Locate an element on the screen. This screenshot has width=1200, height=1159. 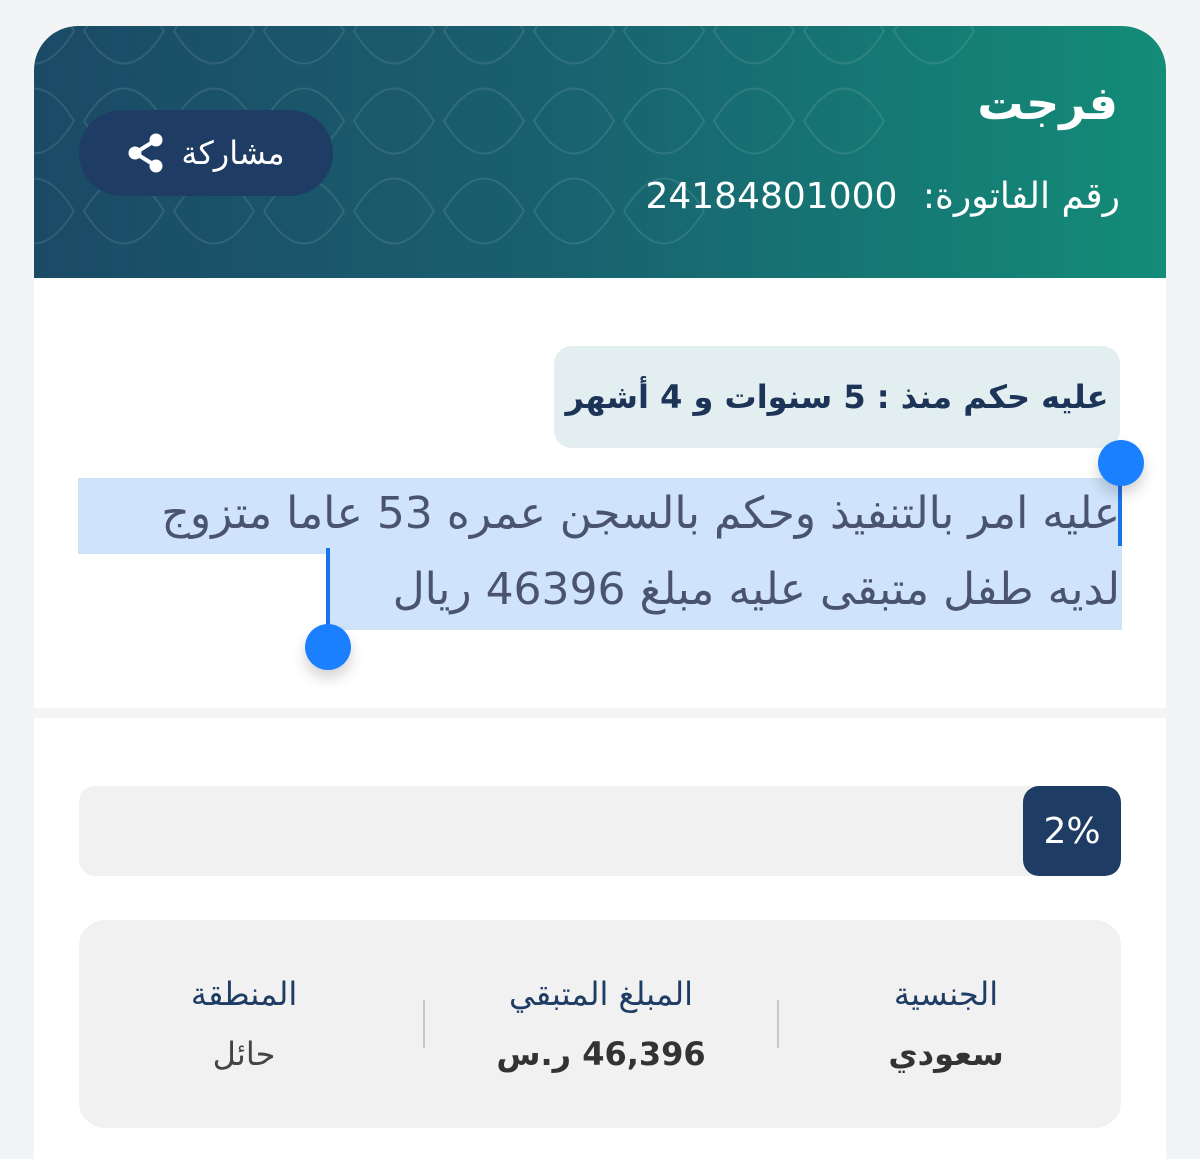
share-button-label: مشاركة is located at coordinates (233, 153).